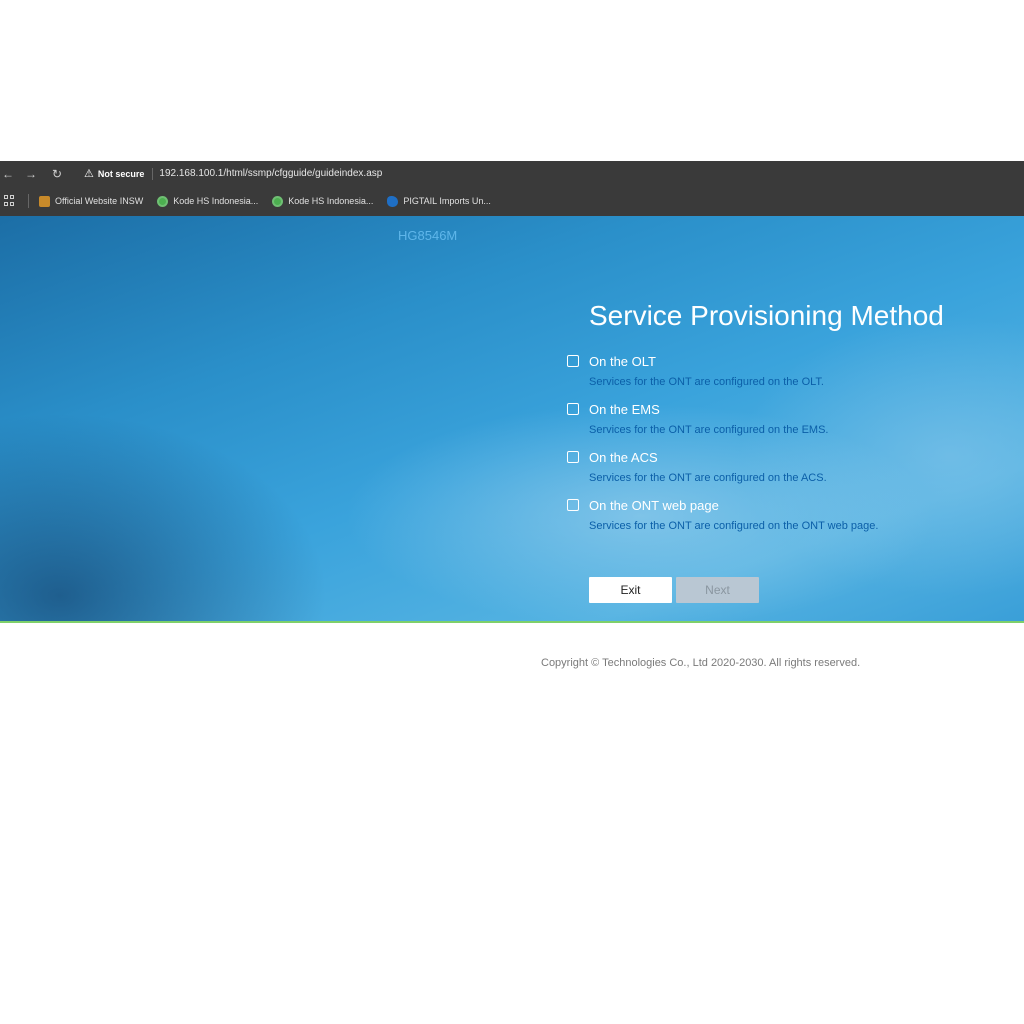  What do you see at coordinates (573, 361) in the screenshot?
I see `olt-checkbox` at bounding box center [573, 361].